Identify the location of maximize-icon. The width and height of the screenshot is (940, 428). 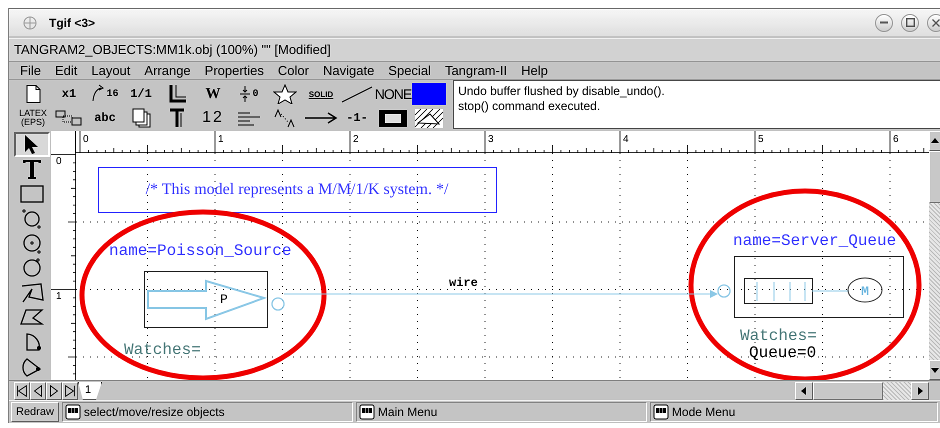
(910, 22).